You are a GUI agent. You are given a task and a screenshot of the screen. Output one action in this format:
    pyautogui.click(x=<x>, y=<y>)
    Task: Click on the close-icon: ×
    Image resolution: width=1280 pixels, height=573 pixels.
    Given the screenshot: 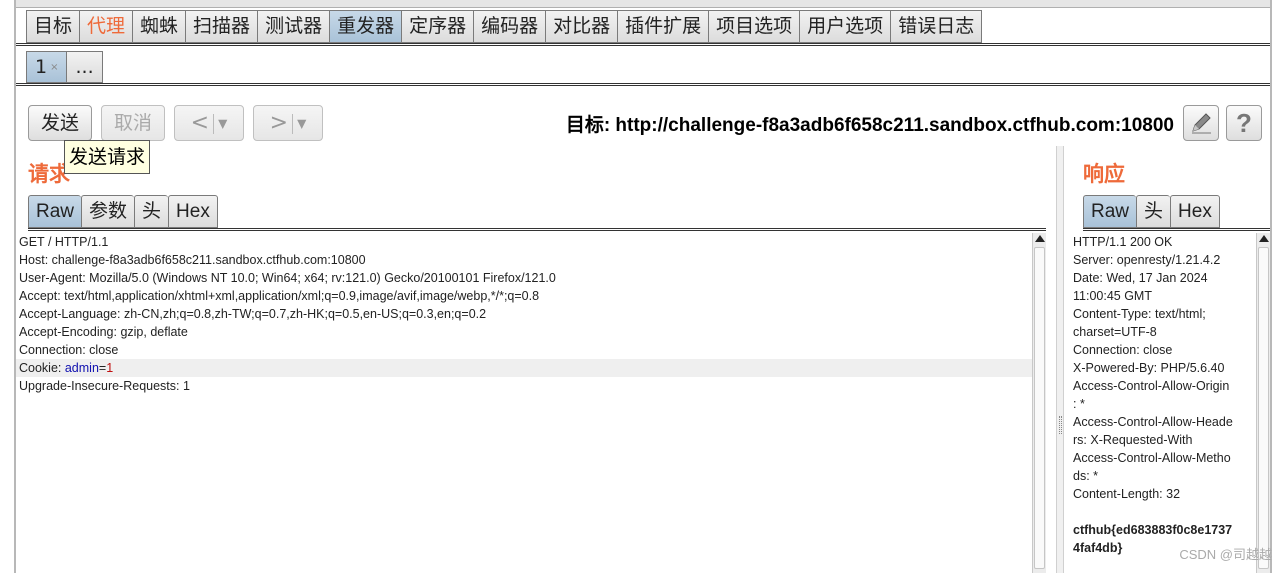 What is the action you would take?
    pyautogui.click(x=54, y=67)
    